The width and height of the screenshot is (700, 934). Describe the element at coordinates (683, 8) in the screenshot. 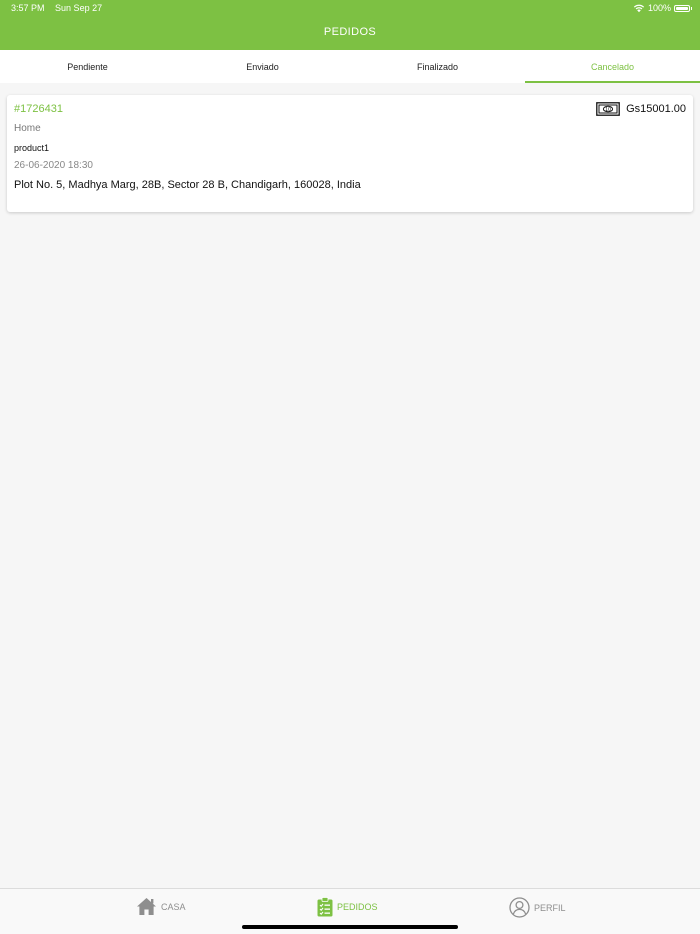

I see `battery-icon` at that location.